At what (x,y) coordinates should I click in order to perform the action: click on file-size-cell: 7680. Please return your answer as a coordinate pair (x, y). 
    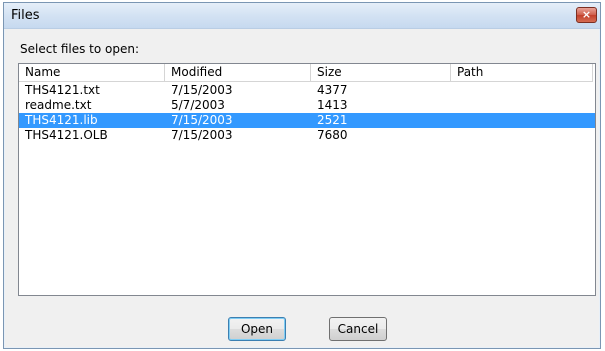
    Looking at the image, I should click on (332, 135).